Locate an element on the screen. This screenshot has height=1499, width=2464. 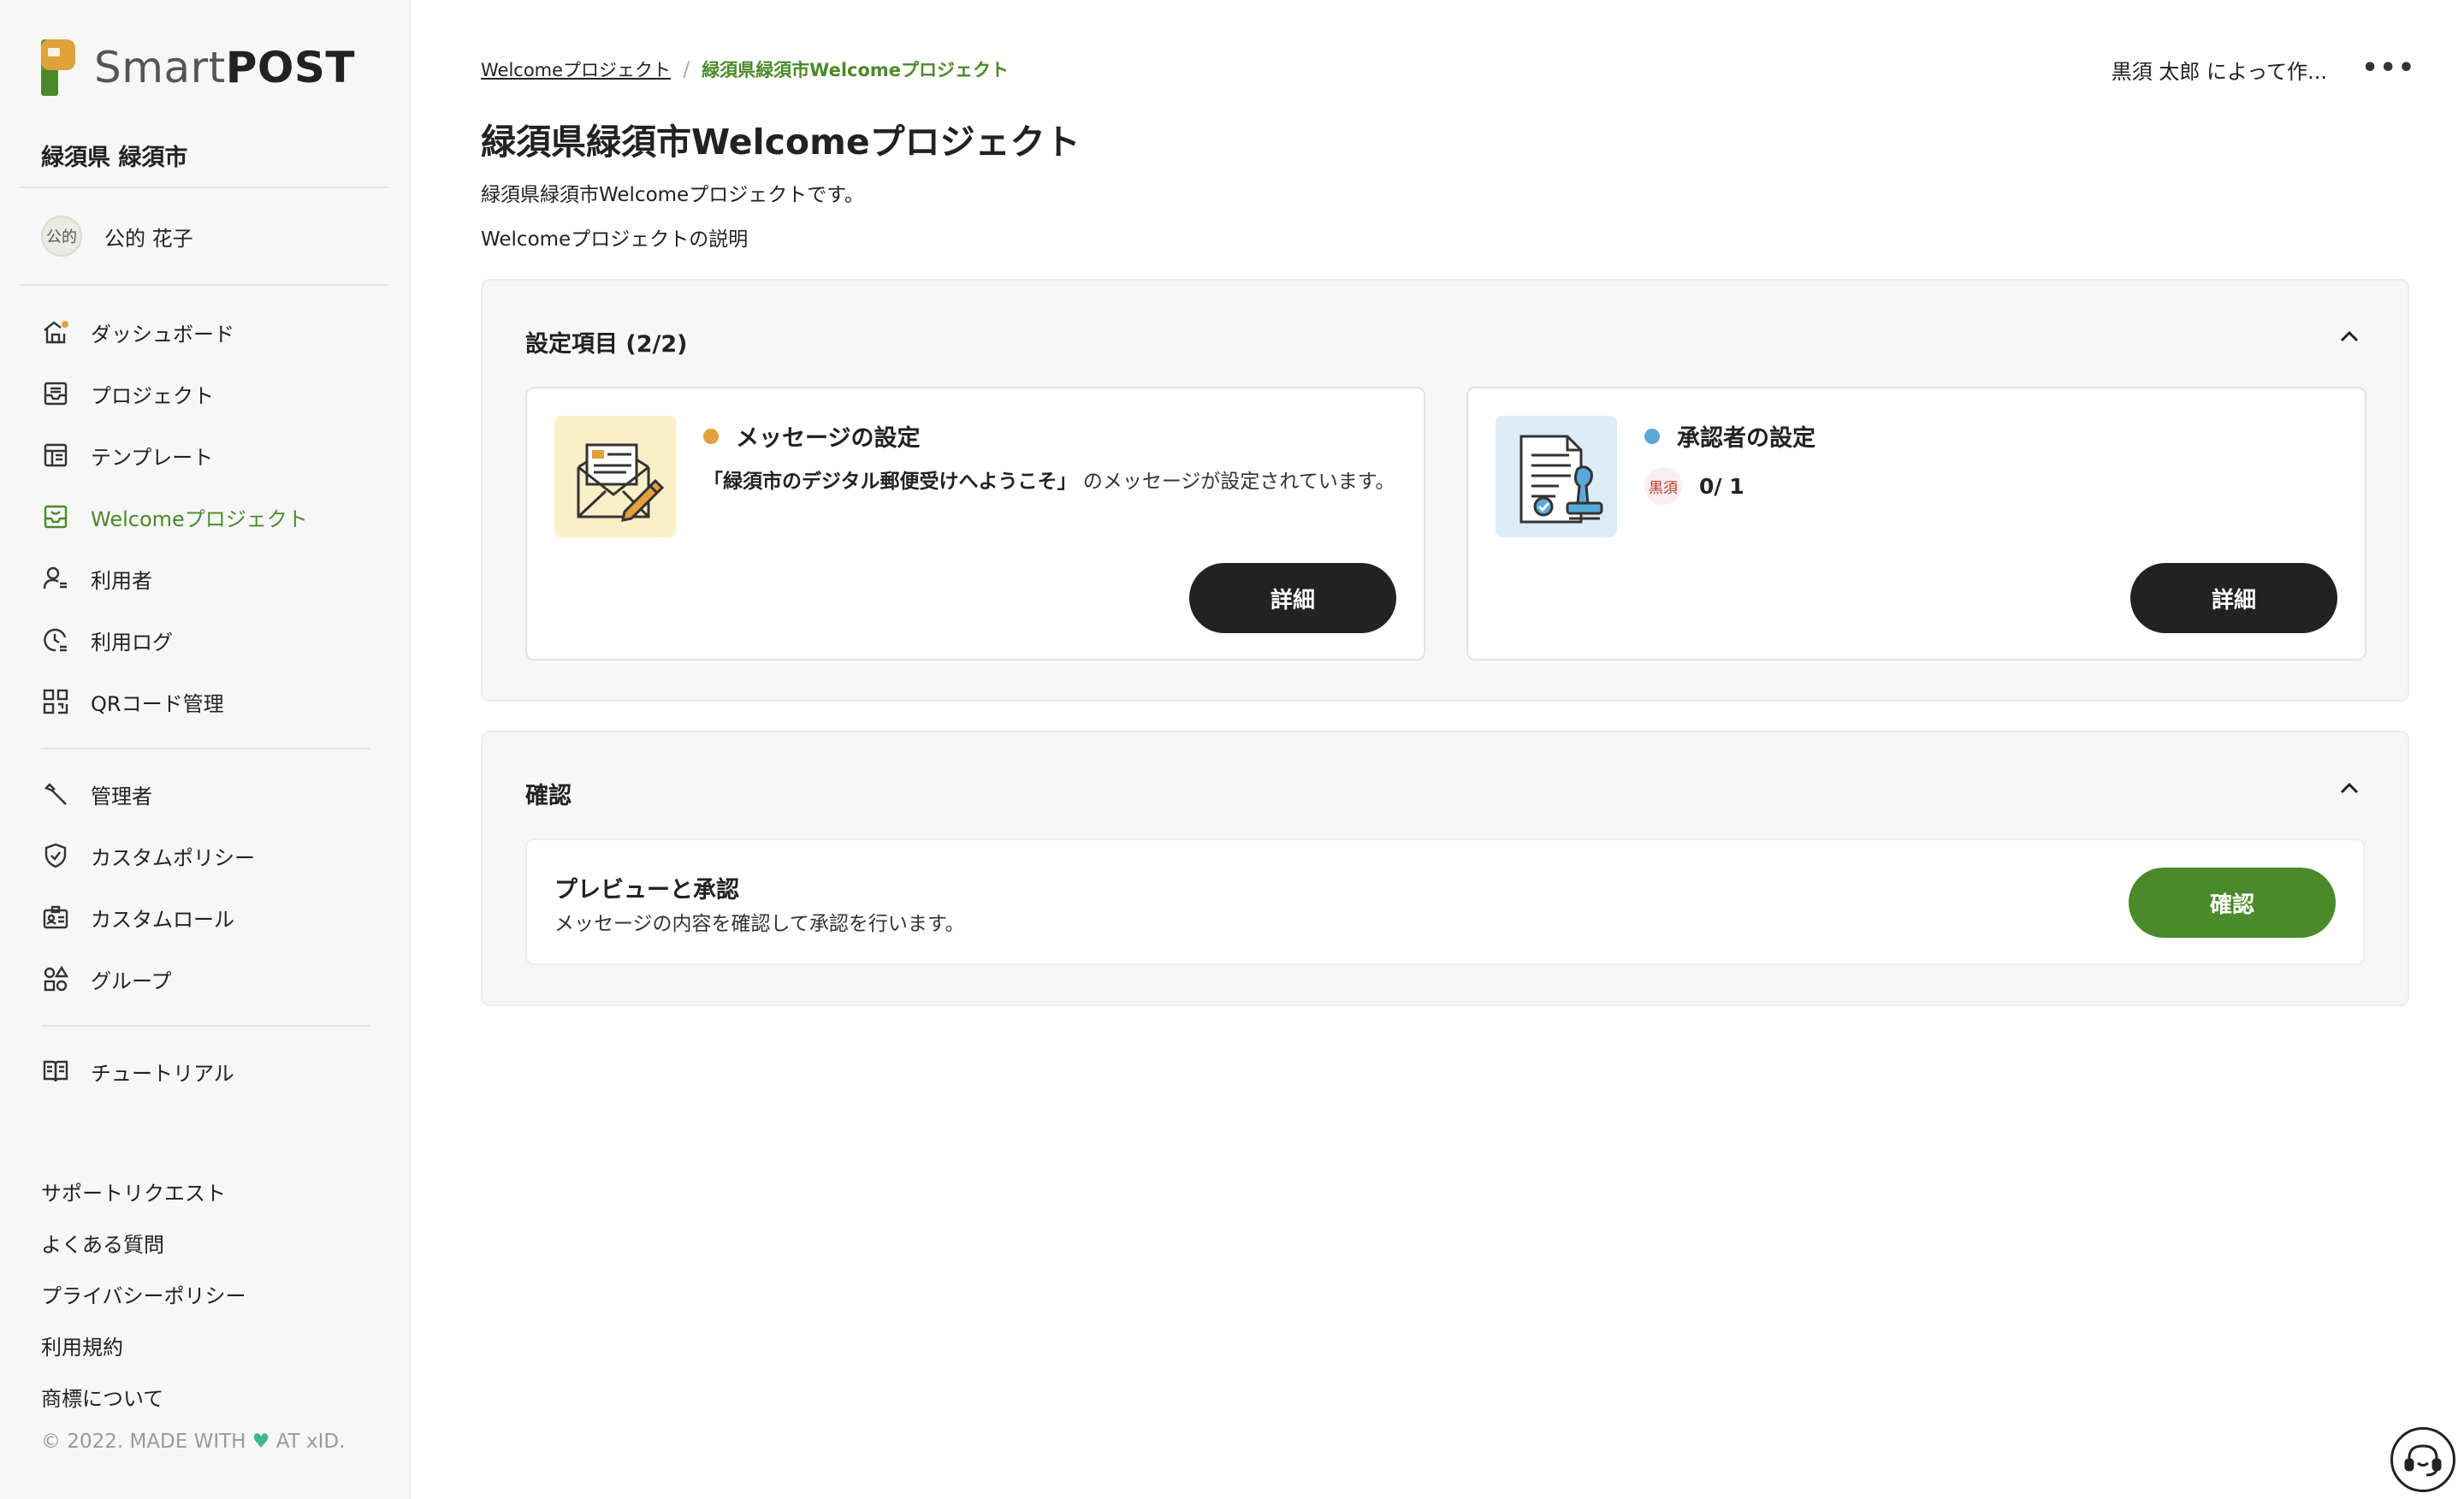
confirm-button: 確認 is located at coordinates (2232, 903).